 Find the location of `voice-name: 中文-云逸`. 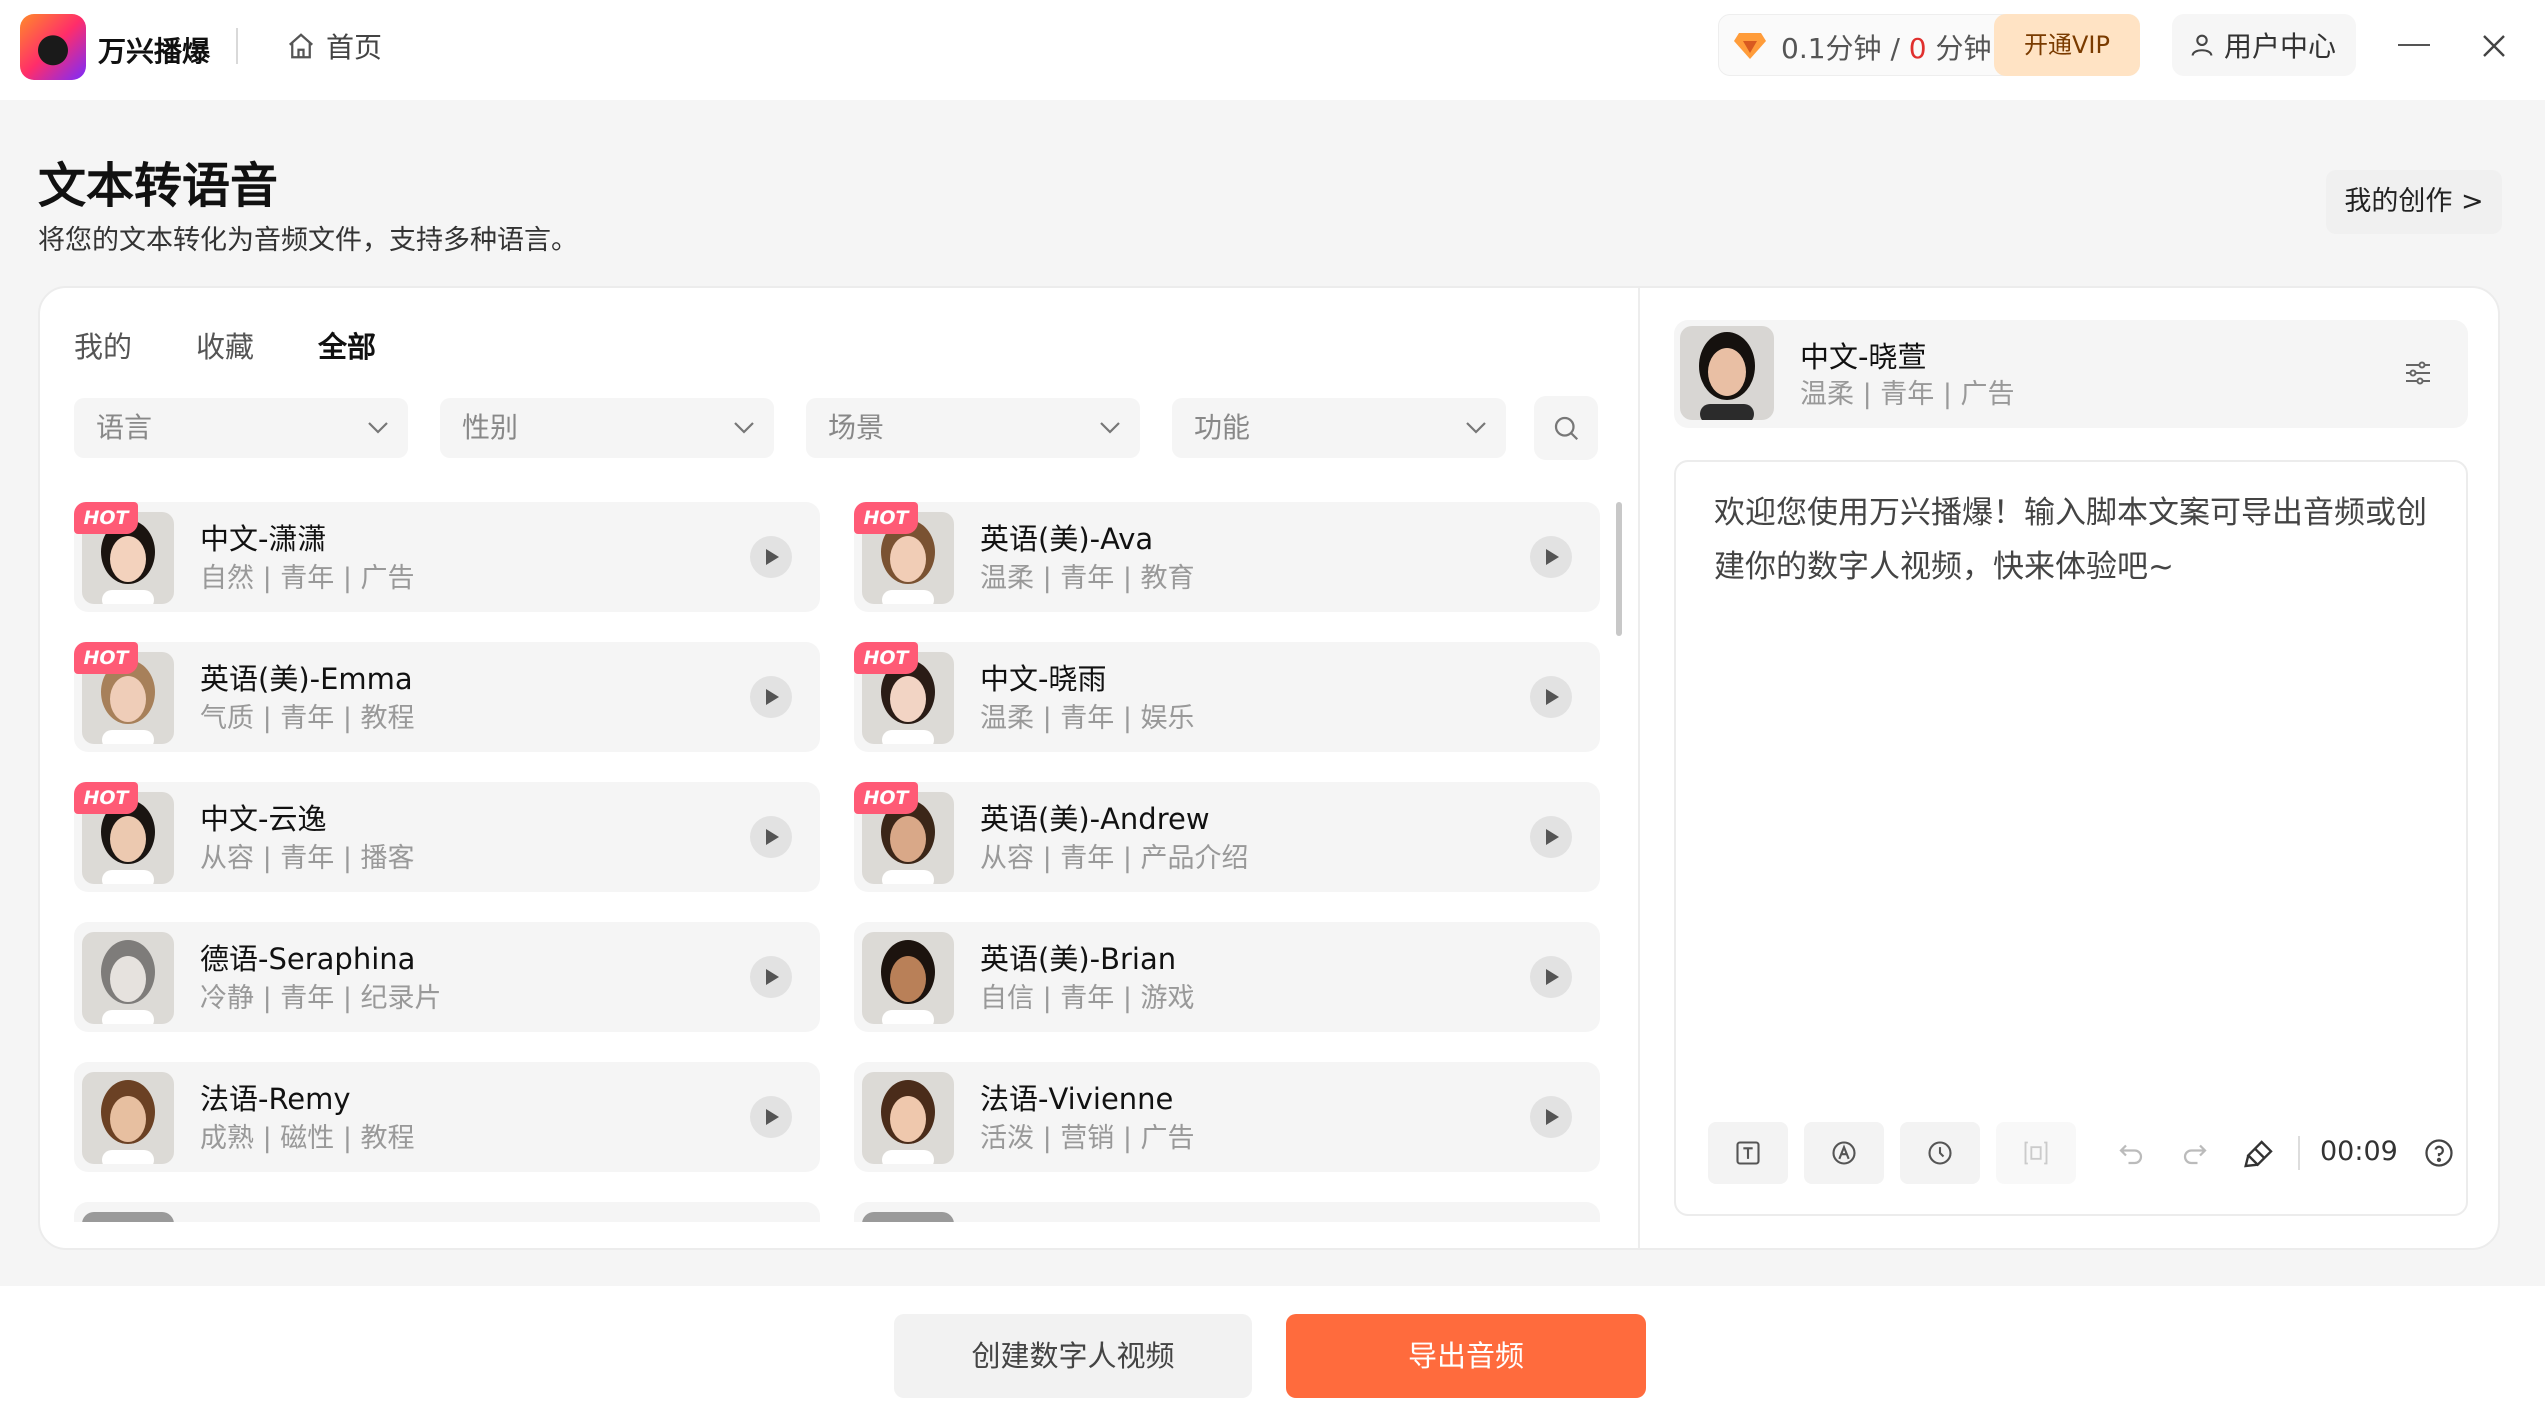

voice-name: 中文-云逸 is located at coordinates (263, 819).